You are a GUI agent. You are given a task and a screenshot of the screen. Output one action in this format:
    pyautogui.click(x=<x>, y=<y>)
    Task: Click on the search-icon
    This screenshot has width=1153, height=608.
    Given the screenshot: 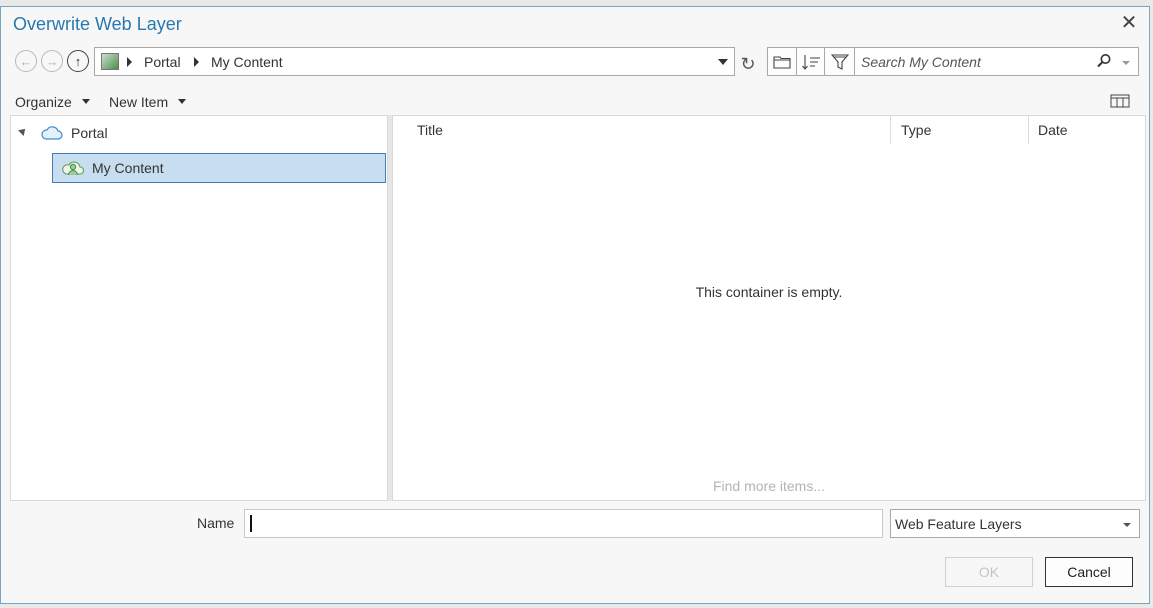 What is the action you would take?
    pyautogui.click(x=1104, y=61)
    